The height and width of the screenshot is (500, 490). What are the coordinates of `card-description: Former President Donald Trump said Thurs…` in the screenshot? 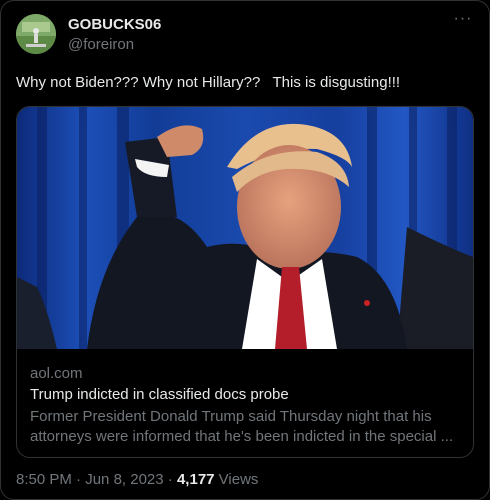 It's located at (245, 427).